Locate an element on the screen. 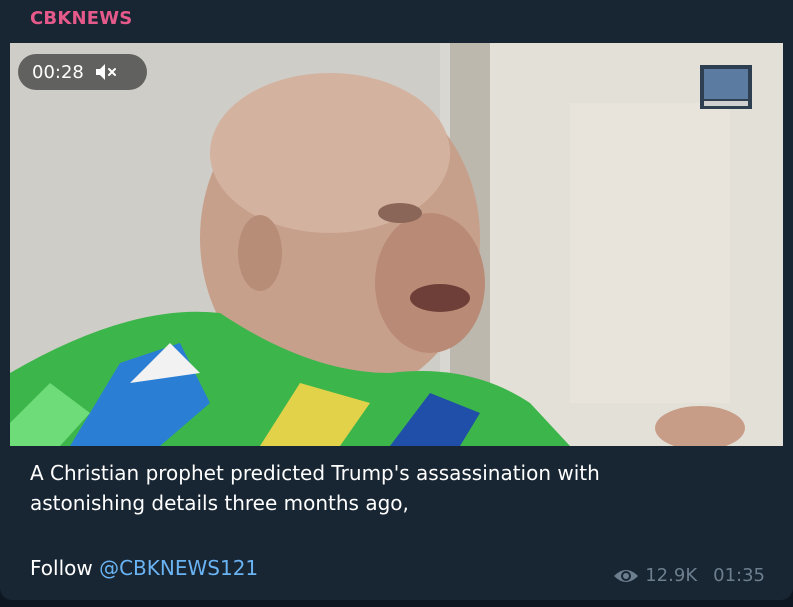  caption-line-2: astonishing details three months ago, is located at coordinates (219, 503).